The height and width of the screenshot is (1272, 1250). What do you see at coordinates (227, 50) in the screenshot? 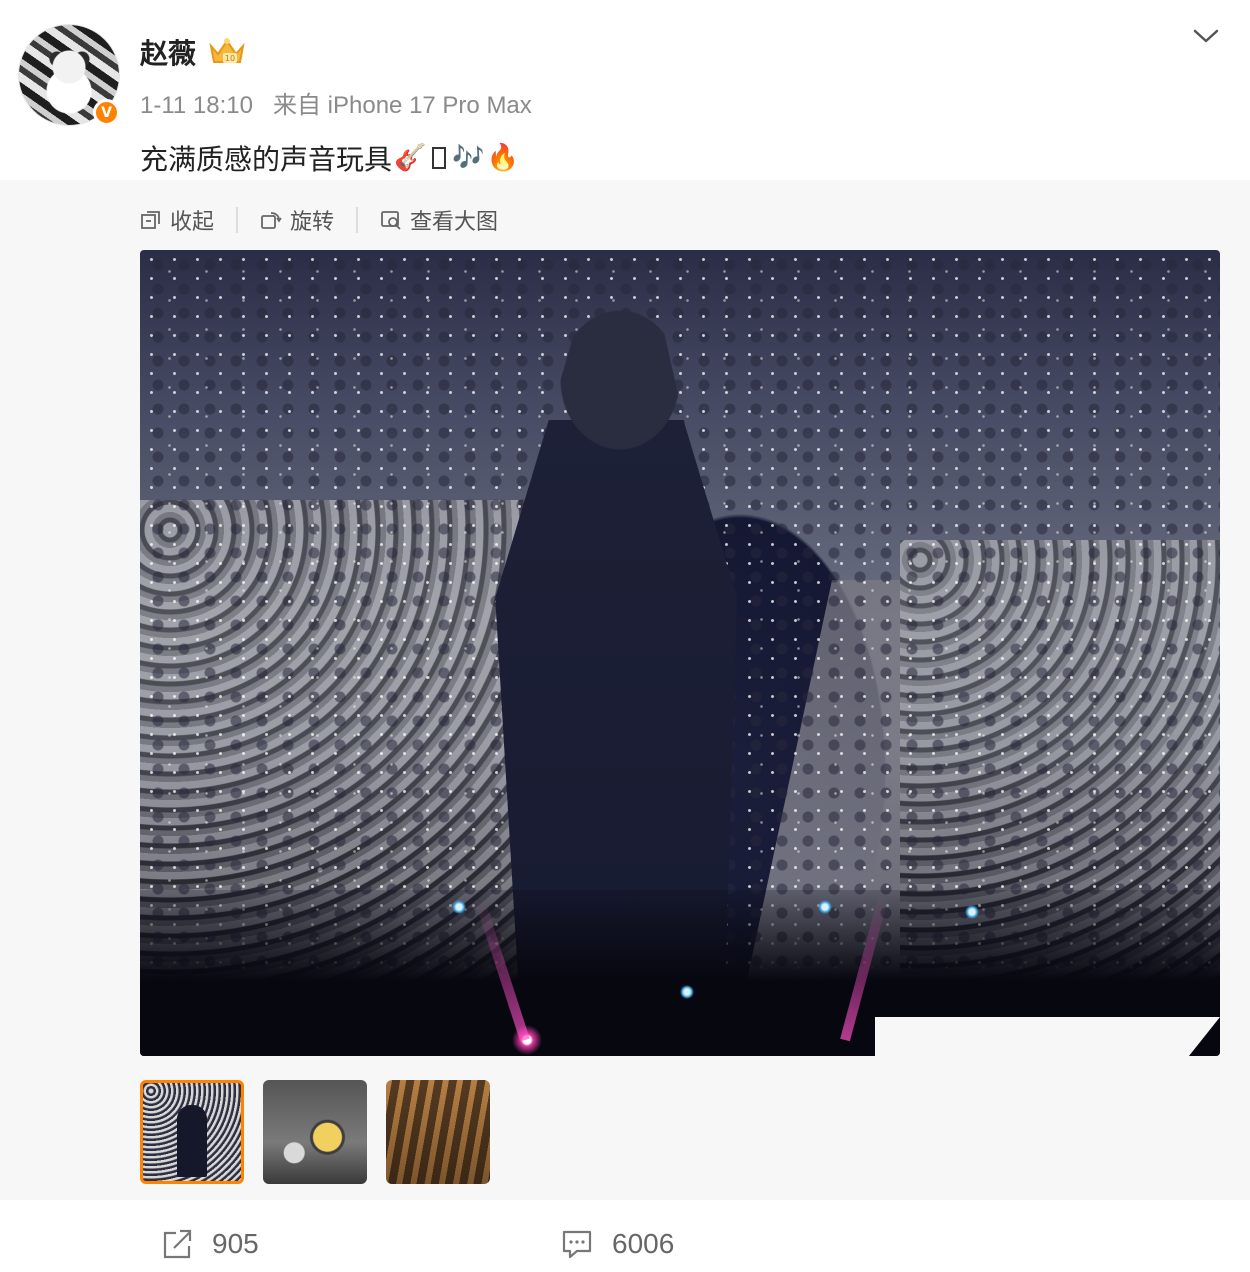
I see `crown-icon: 10` at bounding box center [227, 50].